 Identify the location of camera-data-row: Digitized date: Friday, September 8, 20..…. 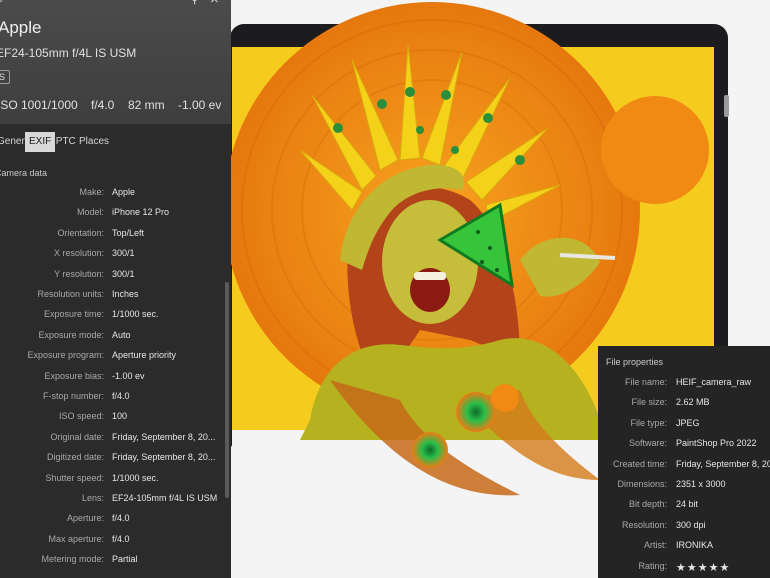
(112, 459).